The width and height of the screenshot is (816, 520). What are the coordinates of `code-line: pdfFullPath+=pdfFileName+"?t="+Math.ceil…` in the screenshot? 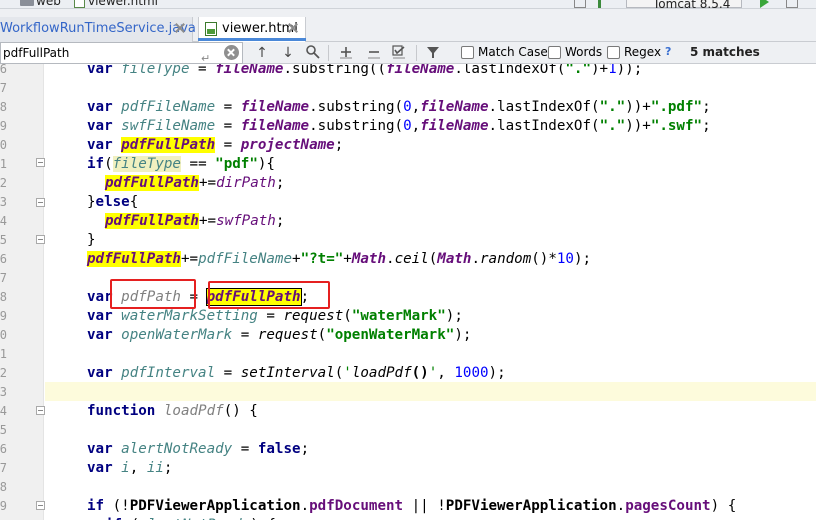 It's located at (339, 259).